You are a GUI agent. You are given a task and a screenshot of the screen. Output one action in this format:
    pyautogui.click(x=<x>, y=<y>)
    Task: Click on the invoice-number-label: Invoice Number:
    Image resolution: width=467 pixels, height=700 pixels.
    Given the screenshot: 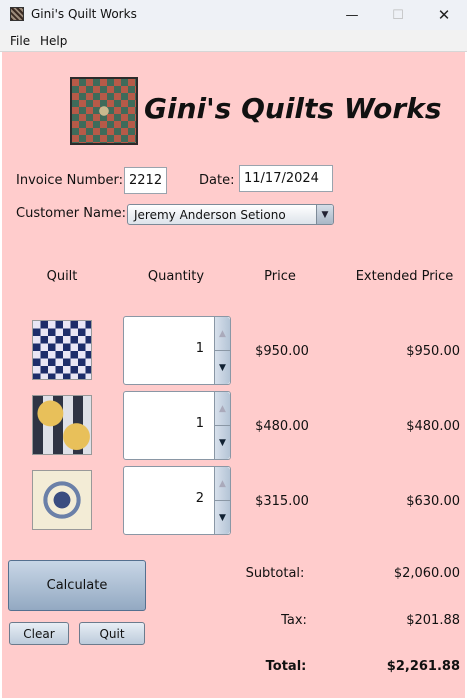 What is the action you would take?
    pyautogui.click(x=69, y=180)
    